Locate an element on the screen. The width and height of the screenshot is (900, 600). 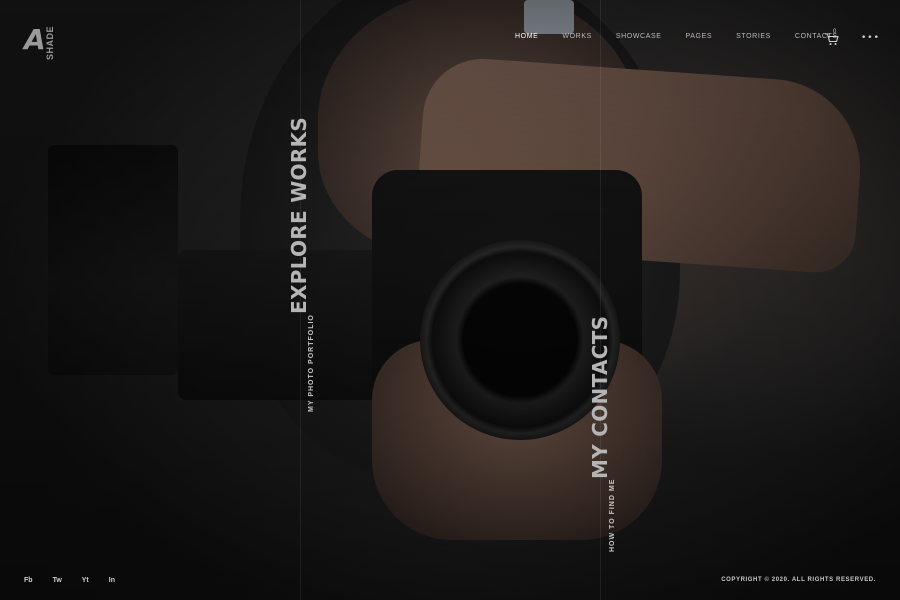
nav-item-pages: PAGES is located at coordinates (699, 36).